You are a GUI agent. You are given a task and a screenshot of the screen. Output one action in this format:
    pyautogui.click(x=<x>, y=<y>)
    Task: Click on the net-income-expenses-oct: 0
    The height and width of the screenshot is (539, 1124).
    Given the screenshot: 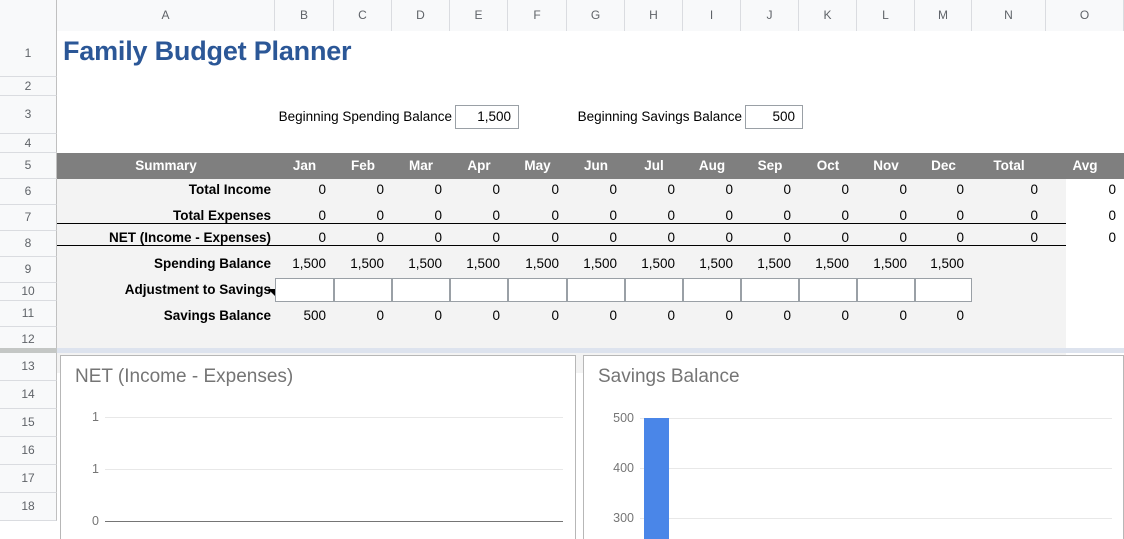 What is the action you would take?
    pyautogui.click(x=845, y=237)
    